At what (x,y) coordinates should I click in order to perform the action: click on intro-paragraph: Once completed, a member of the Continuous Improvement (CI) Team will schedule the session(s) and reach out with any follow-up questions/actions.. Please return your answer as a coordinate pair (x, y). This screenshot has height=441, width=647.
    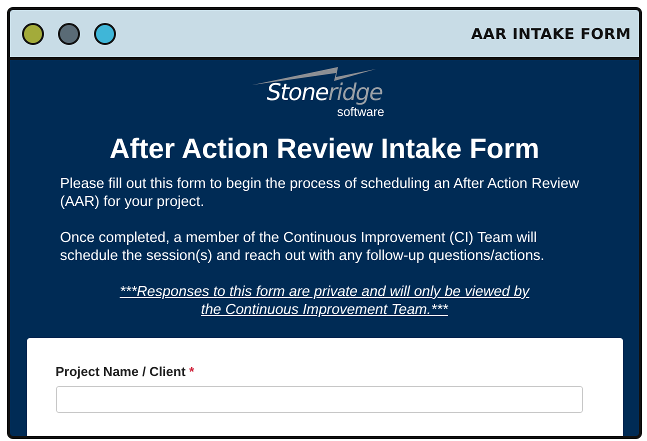
    Looking at the image, I should click on (303, 247).